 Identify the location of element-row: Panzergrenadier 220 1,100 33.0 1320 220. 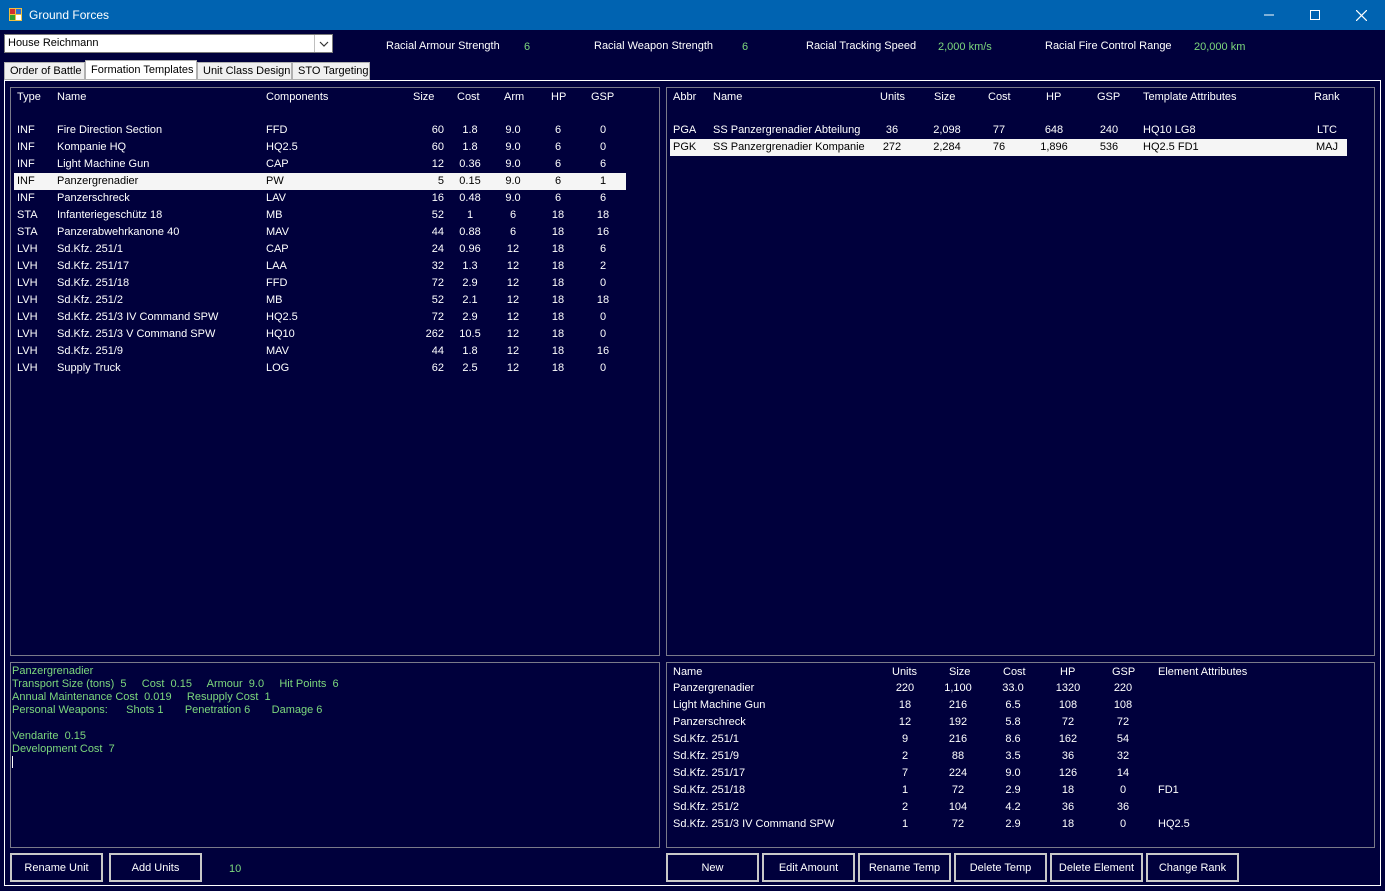
(1020, 688).